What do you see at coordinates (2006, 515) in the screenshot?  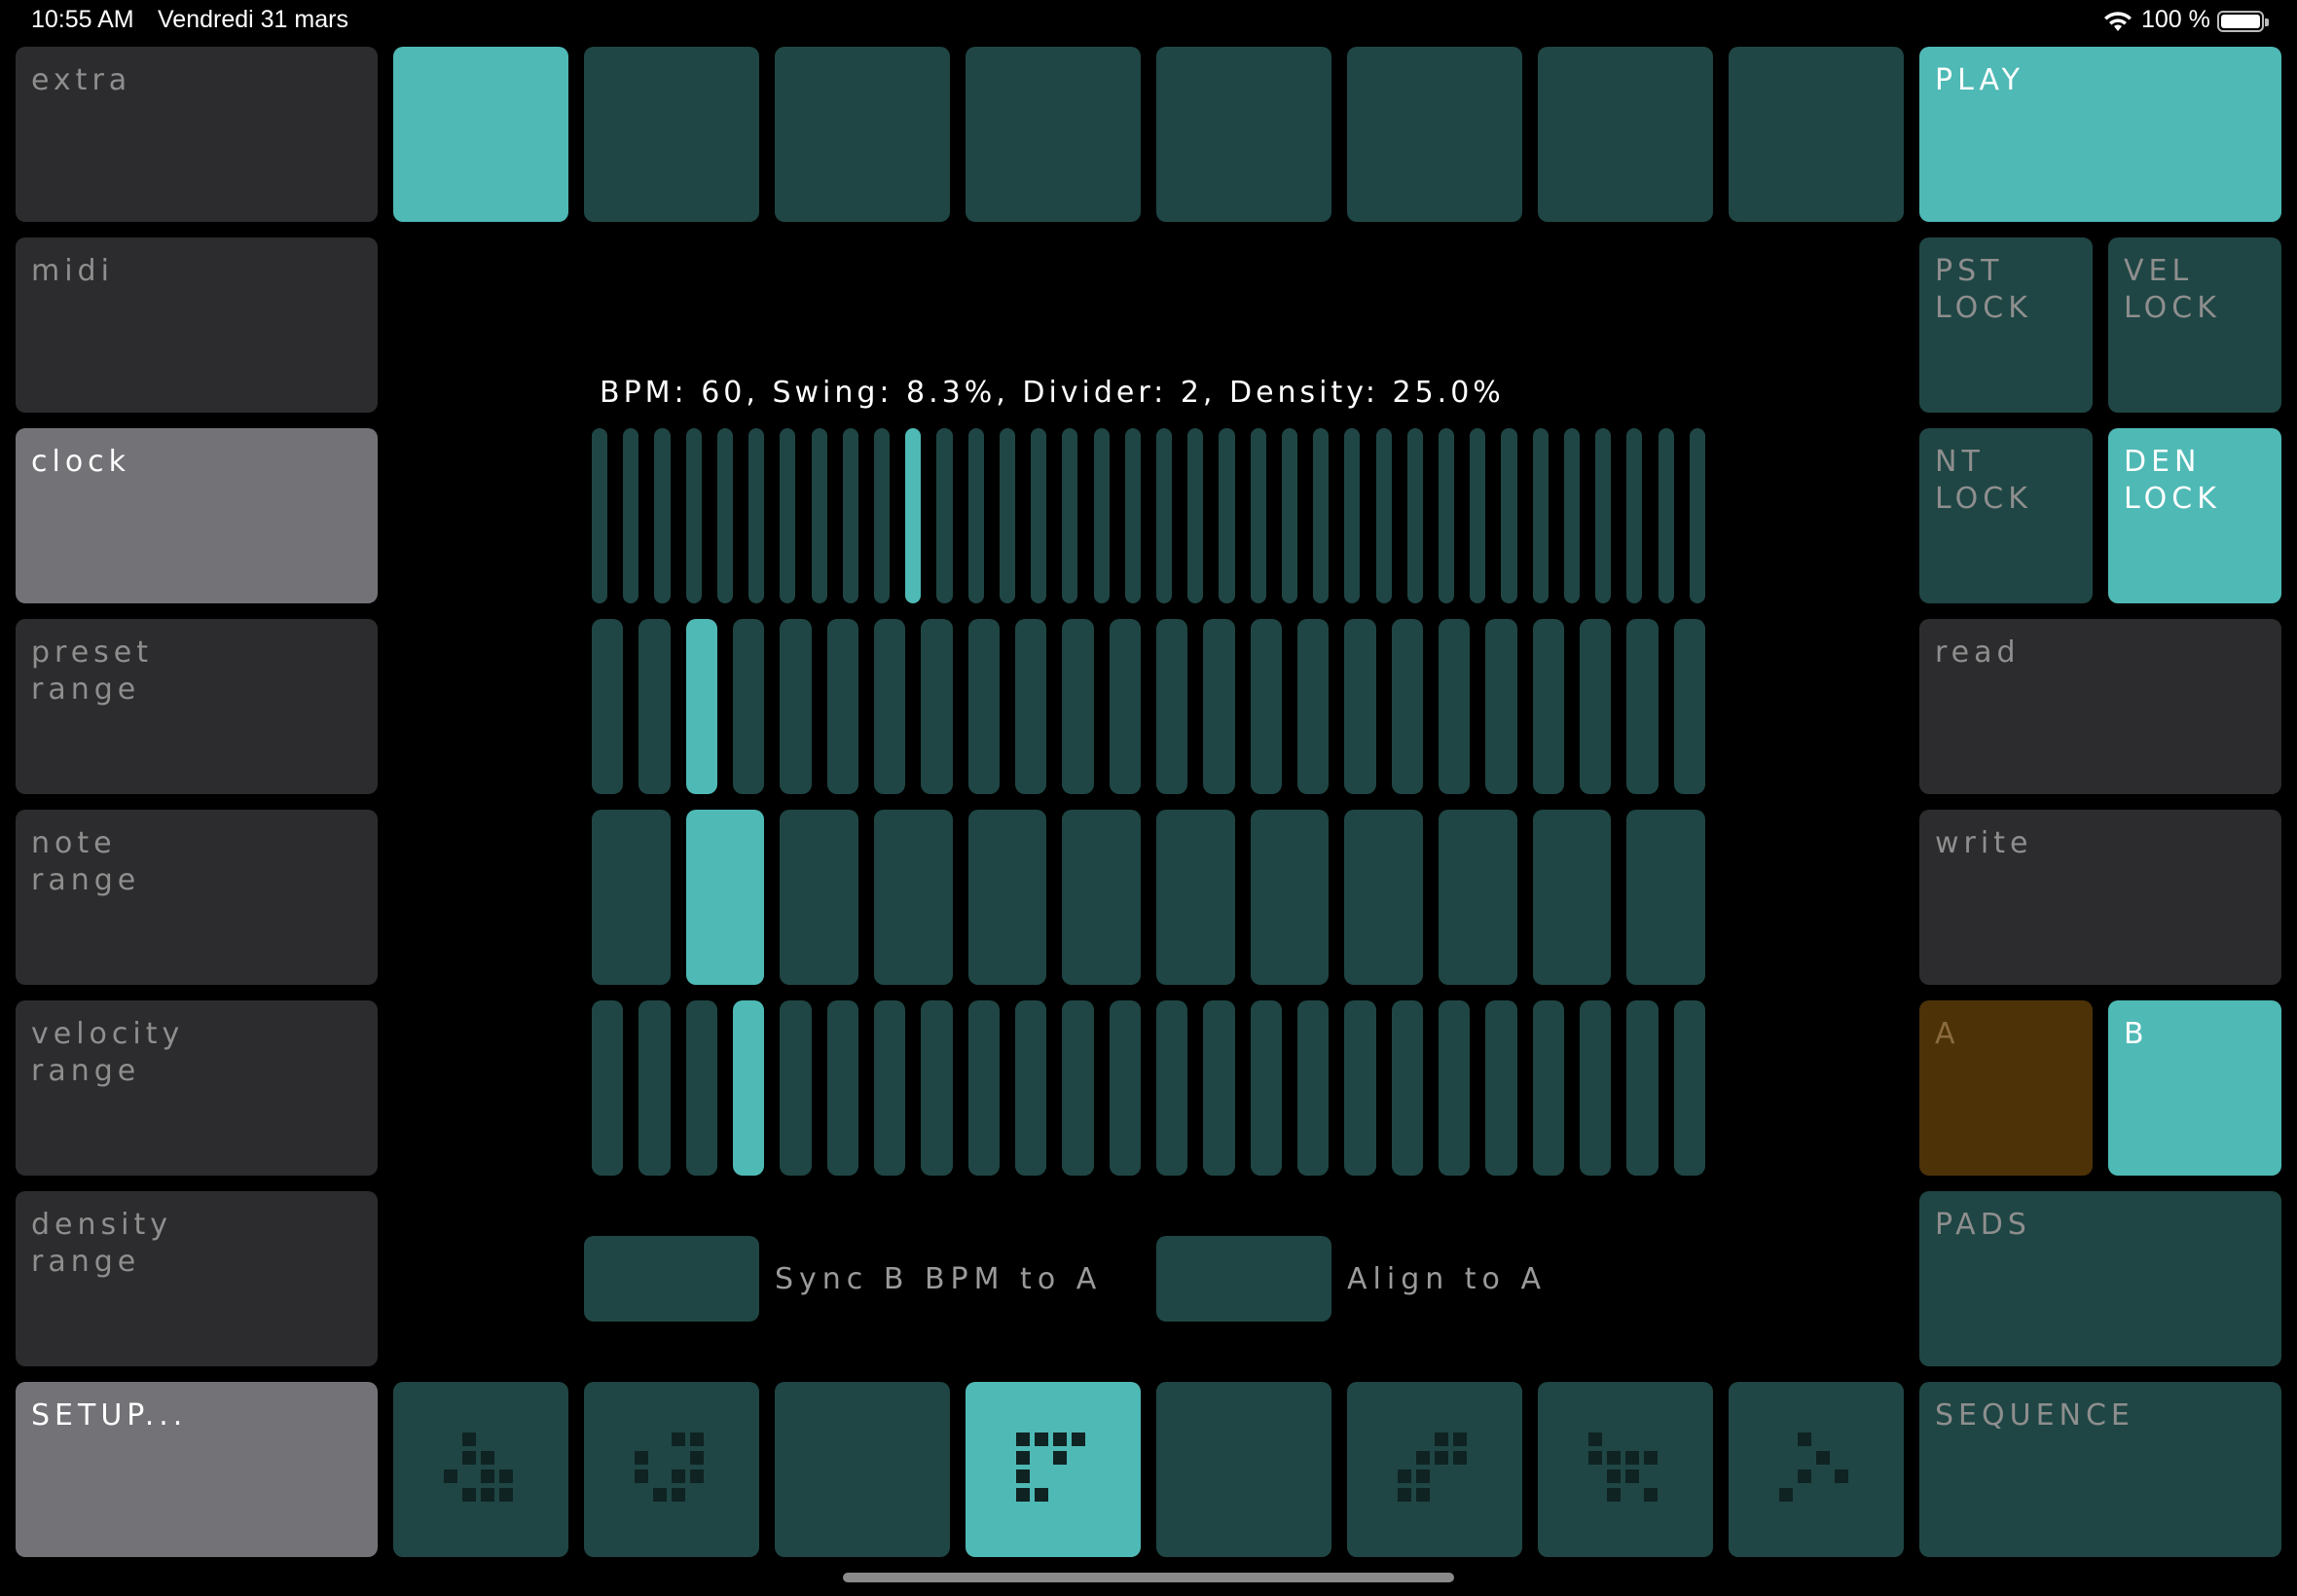 I see `lock-button: NT LOCK` at bounding box center [2006, 515].